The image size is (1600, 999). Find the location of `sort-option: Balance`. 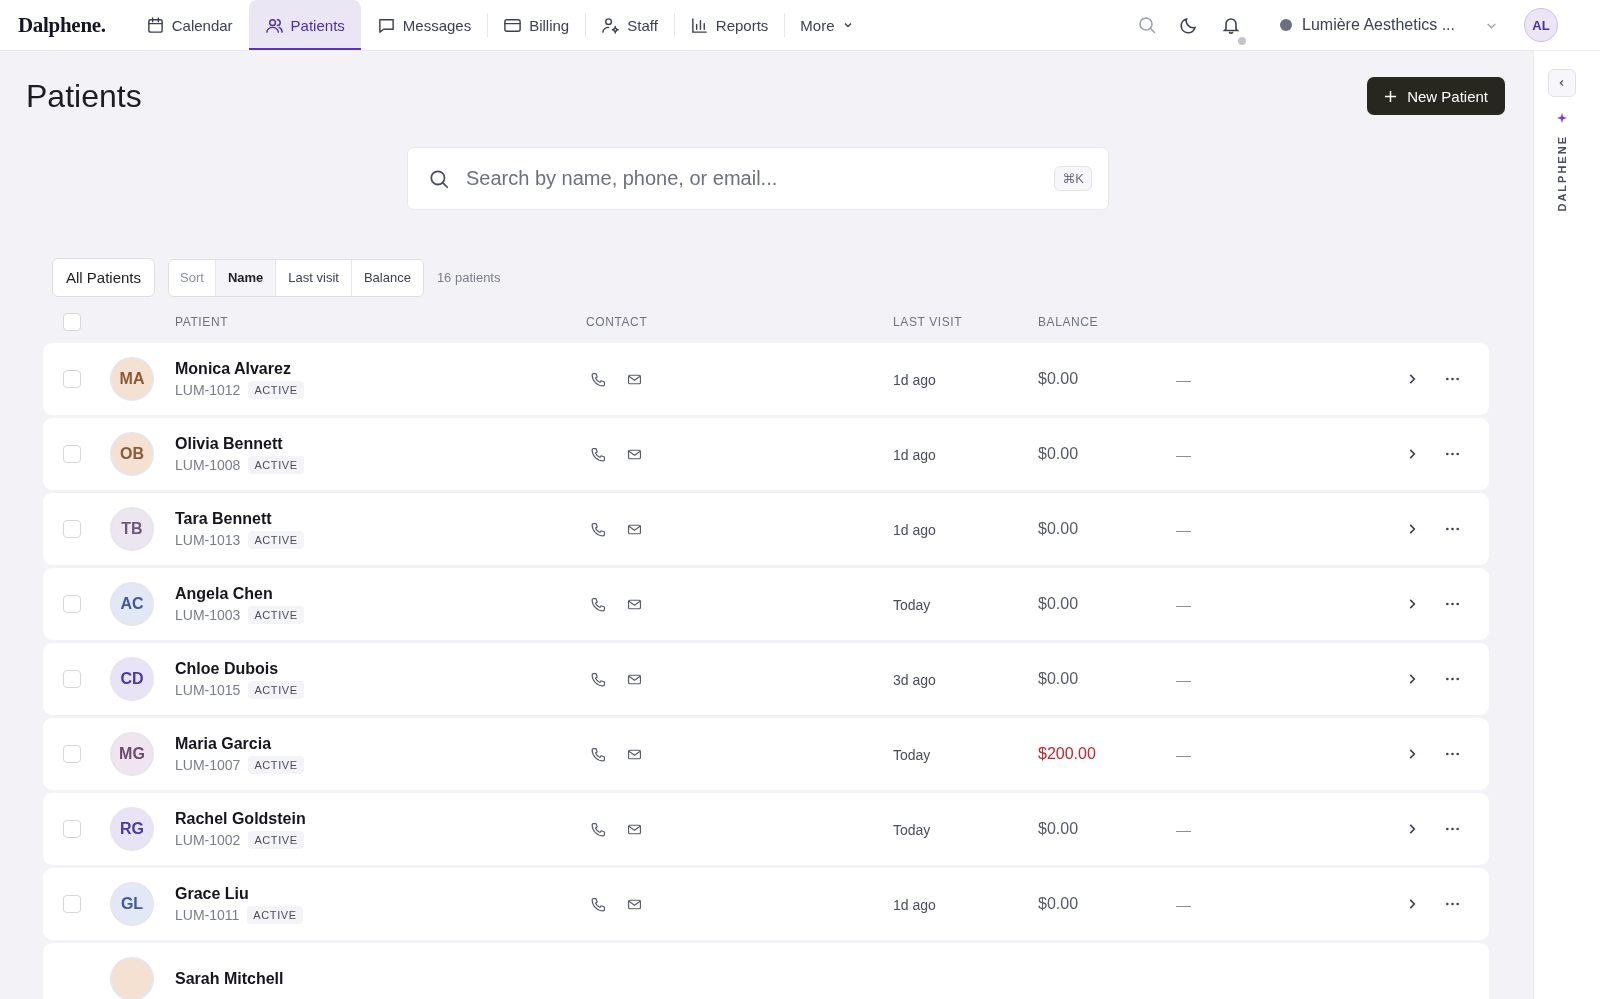

sort-option: Balance is located at coordinates (386, 277).